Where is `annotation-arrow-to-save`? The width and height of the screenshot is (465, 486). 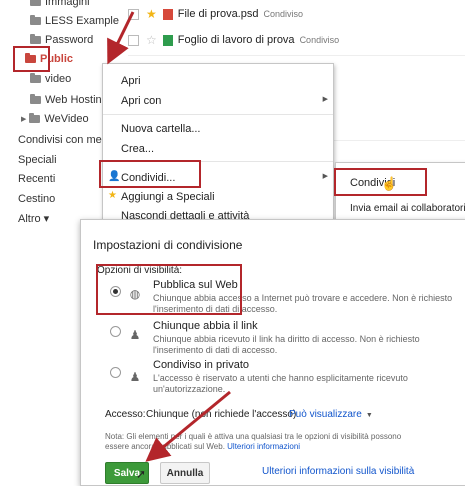 annotation-arrow-to-save is located at coordinates (188, 426).